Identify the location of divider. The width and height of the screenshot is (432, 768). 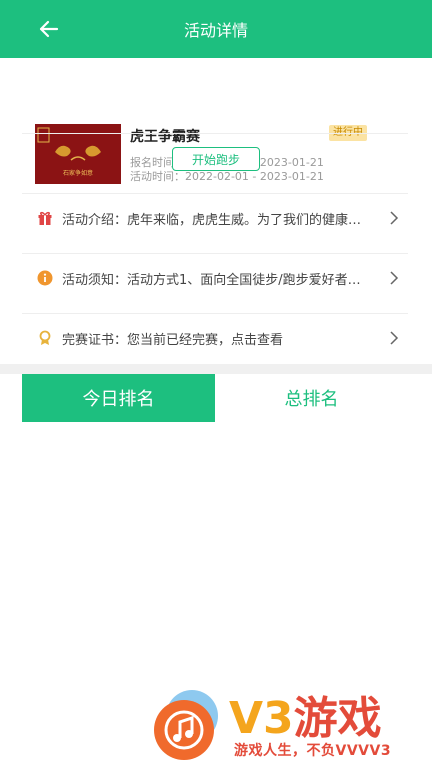
(215, 133).